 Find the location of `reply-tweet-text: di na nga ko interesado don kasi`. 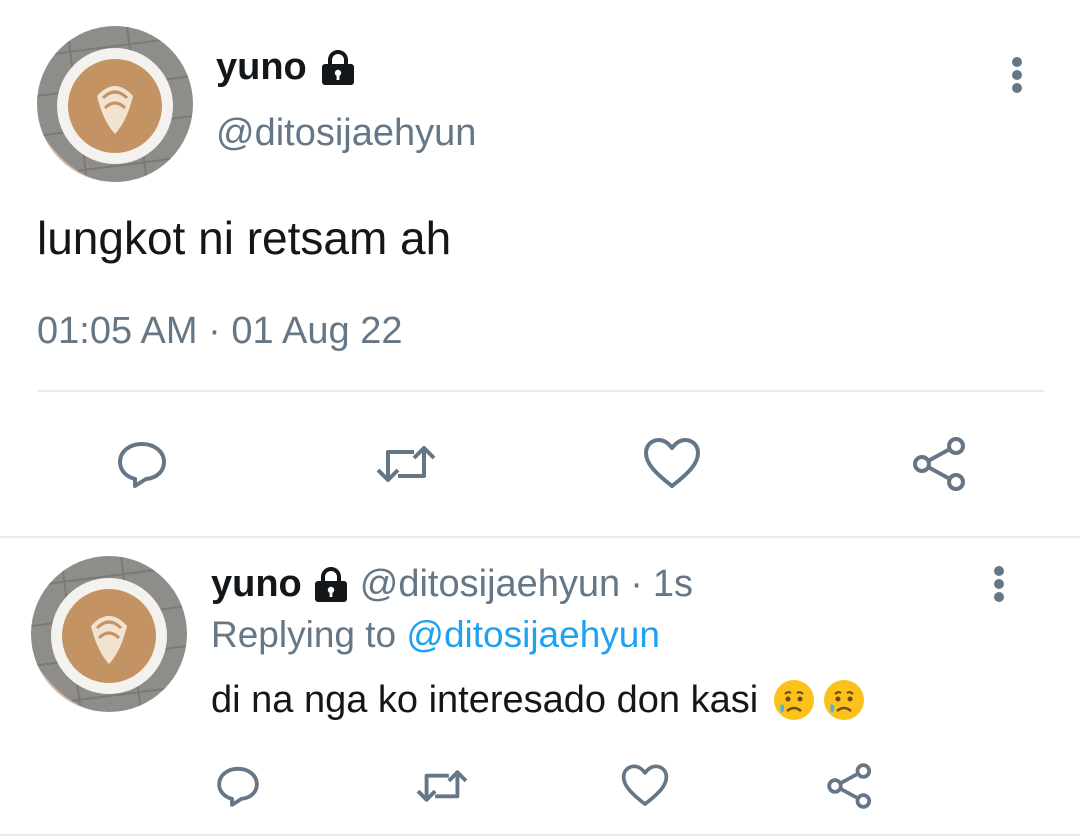

reply-tweet-text: di na nga ko interesado don kasi is located at coordinates (538, 700).